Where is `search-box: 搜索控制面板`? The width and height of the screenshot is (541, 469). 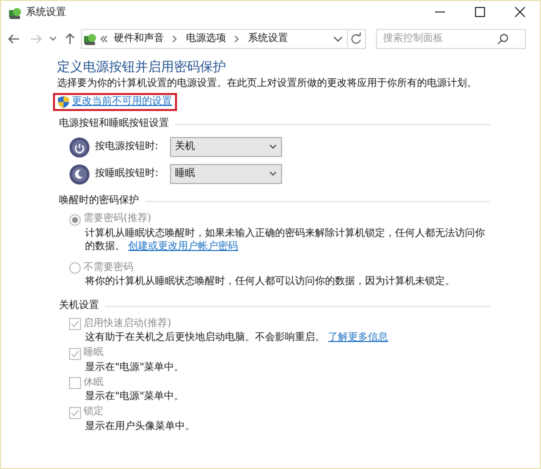 search-box: 搜索控制面板 is located at coordinates (451, 39).